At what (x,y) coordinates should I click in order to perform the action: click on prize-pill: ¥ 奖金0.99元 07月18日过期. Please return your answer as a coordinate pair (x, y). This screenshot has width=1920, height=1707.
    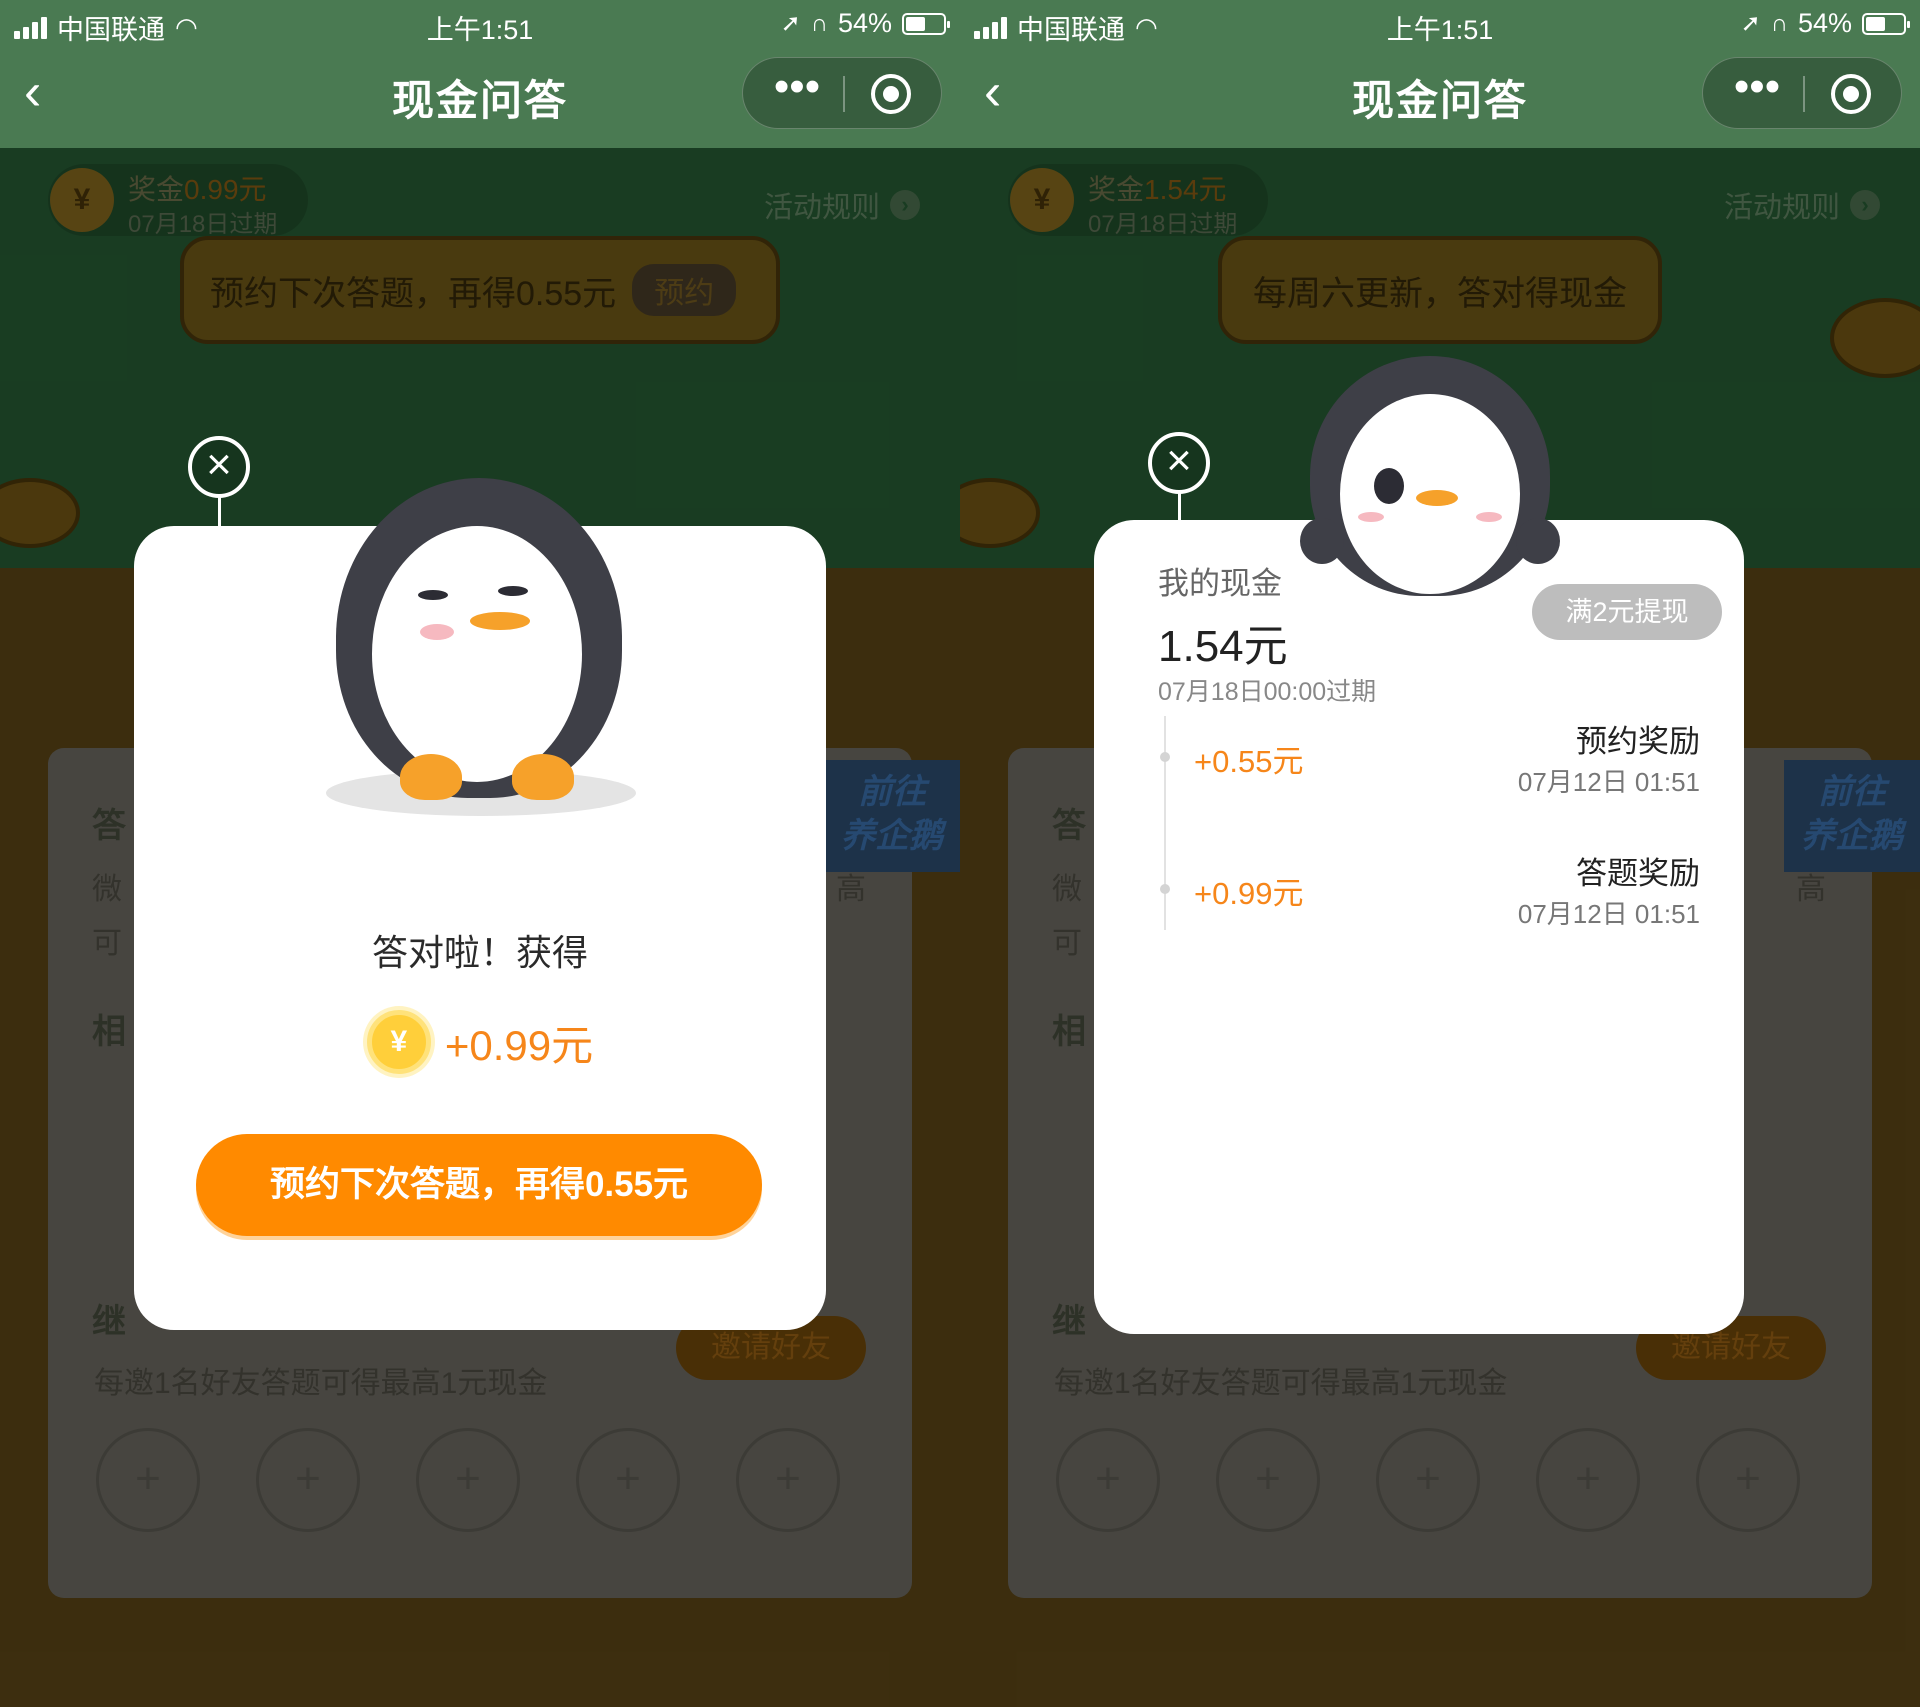
    Looking at the image, I should click on (178, 201).